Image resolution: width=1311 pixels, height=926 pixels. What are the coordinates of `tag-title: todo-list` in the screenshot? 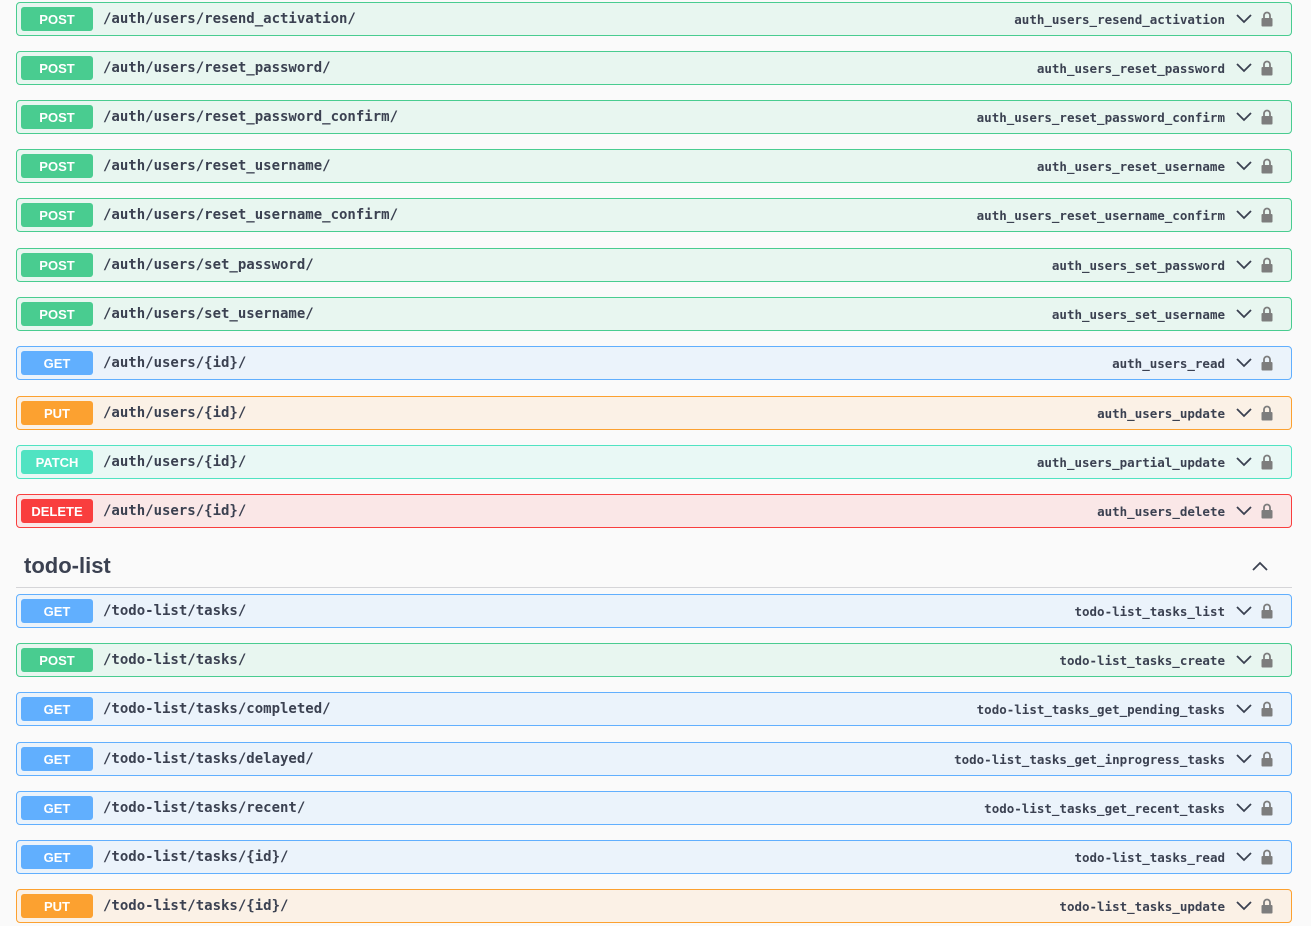 It's located at (67, 565).